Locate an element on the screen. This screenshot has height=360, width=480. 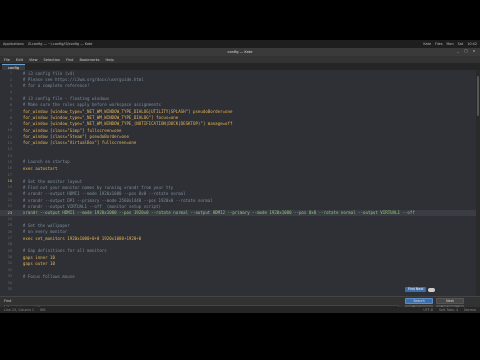
line-number: 6 is located at coordinates (10, 104).